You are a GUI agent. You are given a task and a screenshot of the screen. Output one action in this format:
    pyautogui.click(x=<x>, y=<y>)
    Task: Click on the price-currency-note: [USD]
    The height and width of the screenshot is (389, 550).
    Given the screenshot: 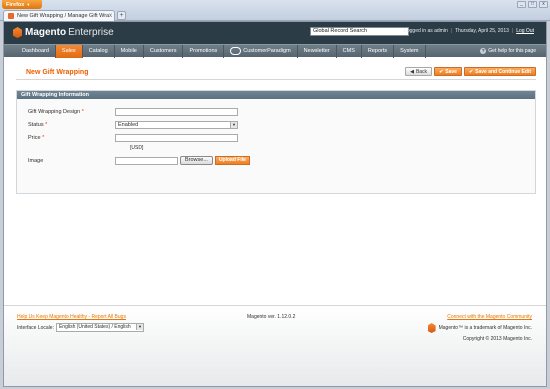 What is the action you would take?
    pyautogui.click(x=137, y=148)
    